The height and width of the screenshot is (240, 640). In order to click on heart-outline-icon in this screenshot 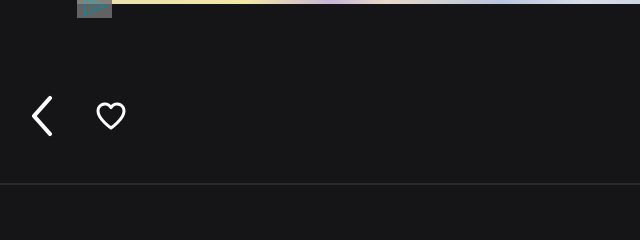, I will do `click(111, 116)`.